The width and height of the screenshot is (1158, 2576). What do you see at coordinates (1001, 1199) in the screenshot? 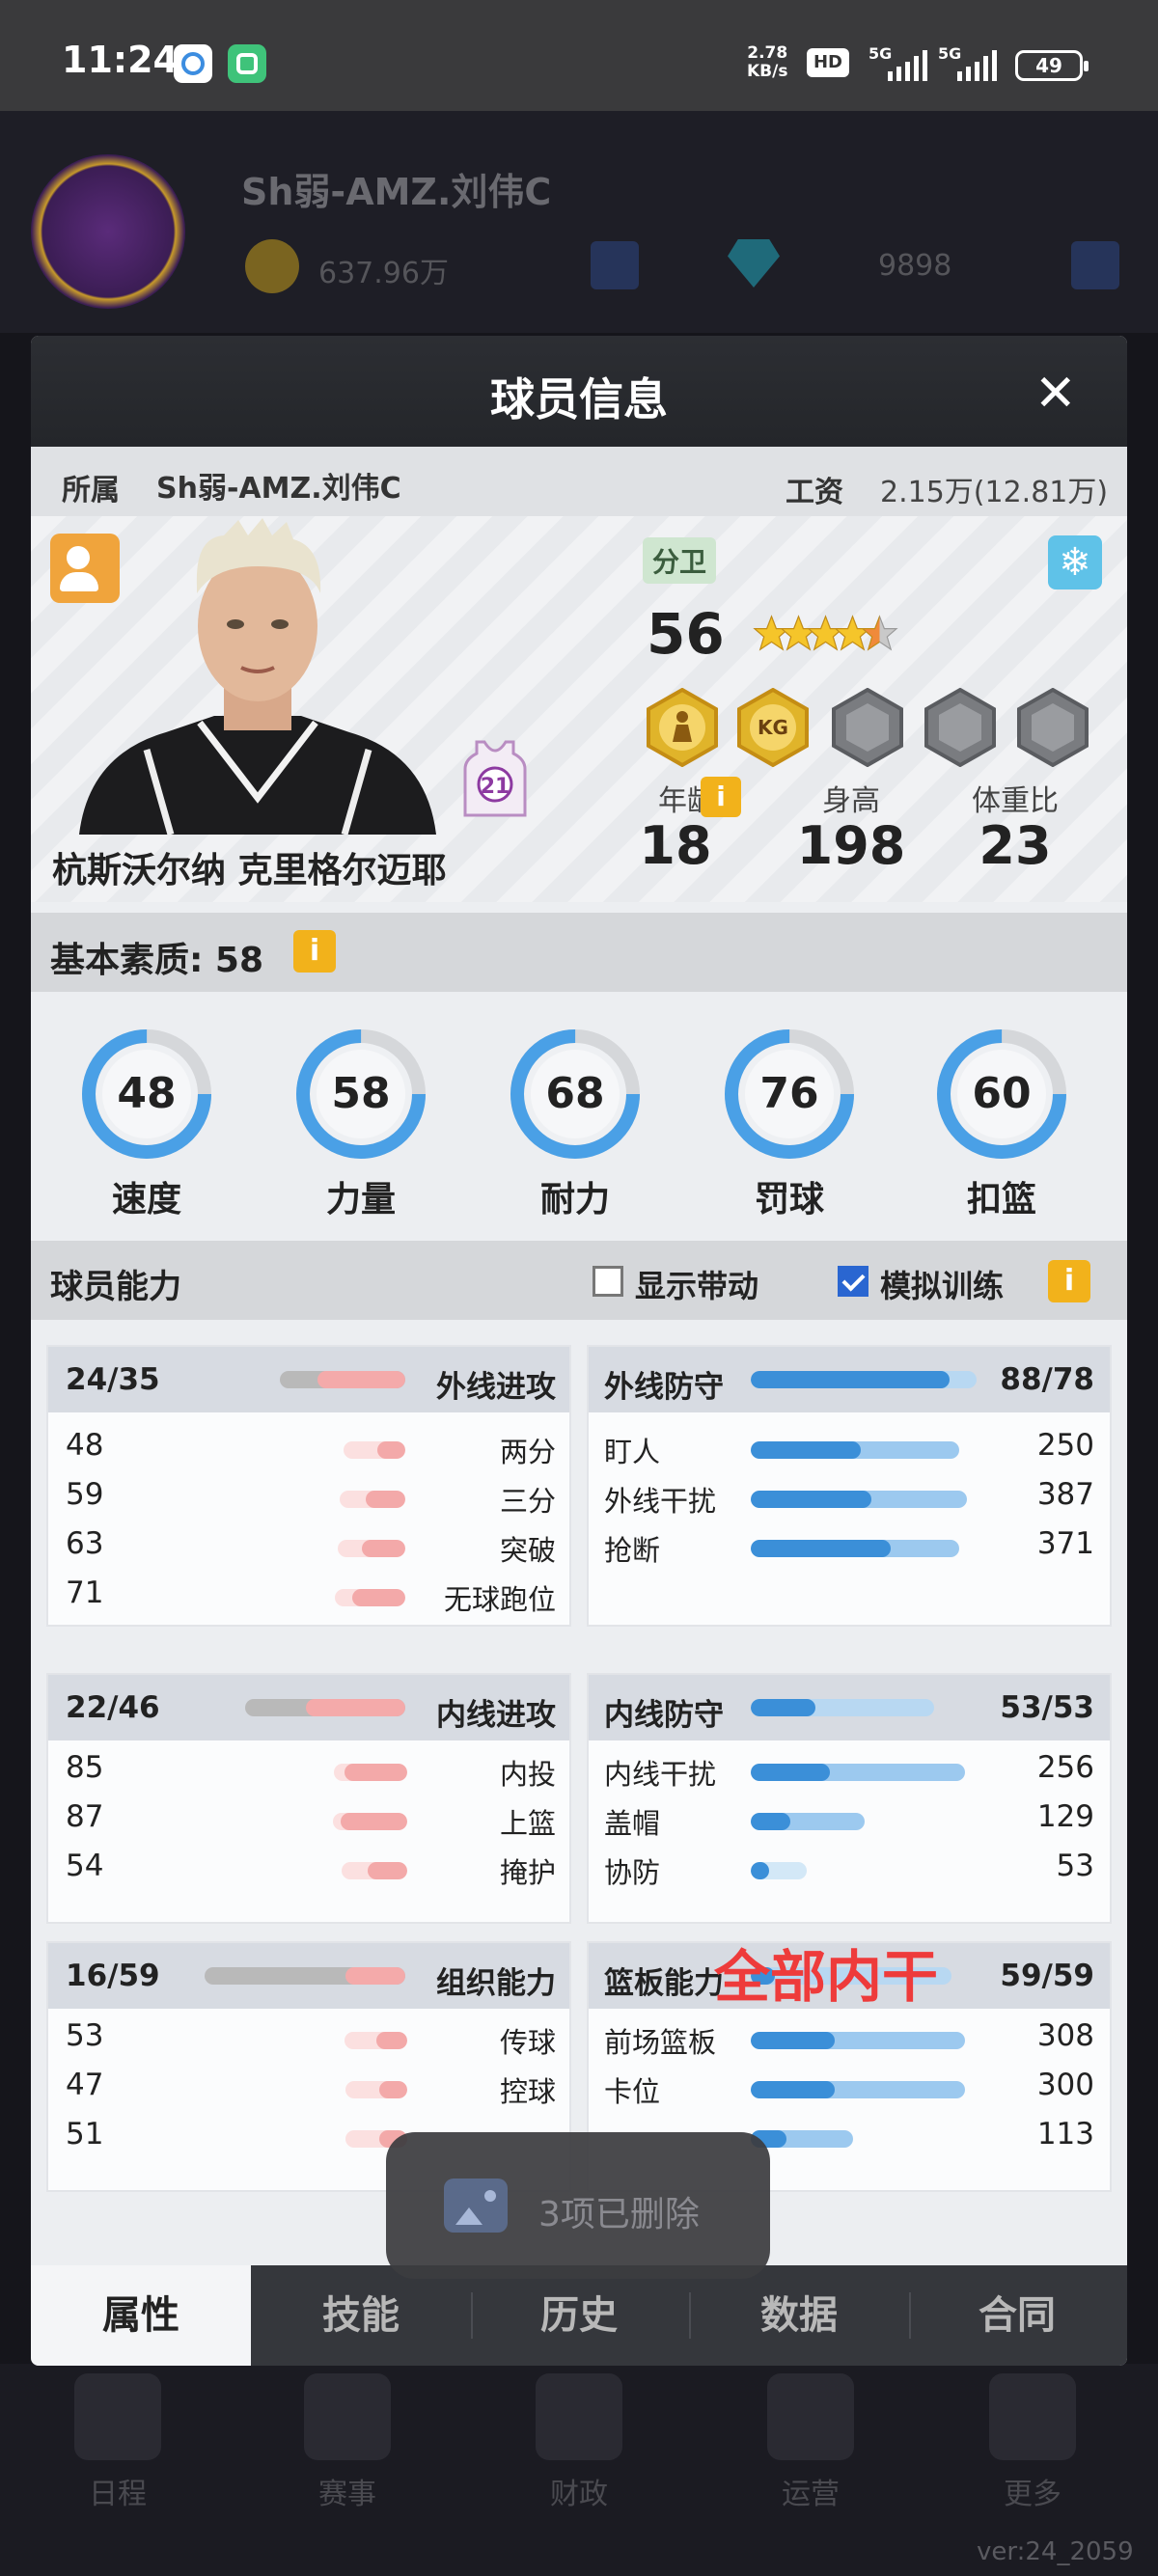
I see `stat-label: 扣篮` at bounding box center [1001, 1199].